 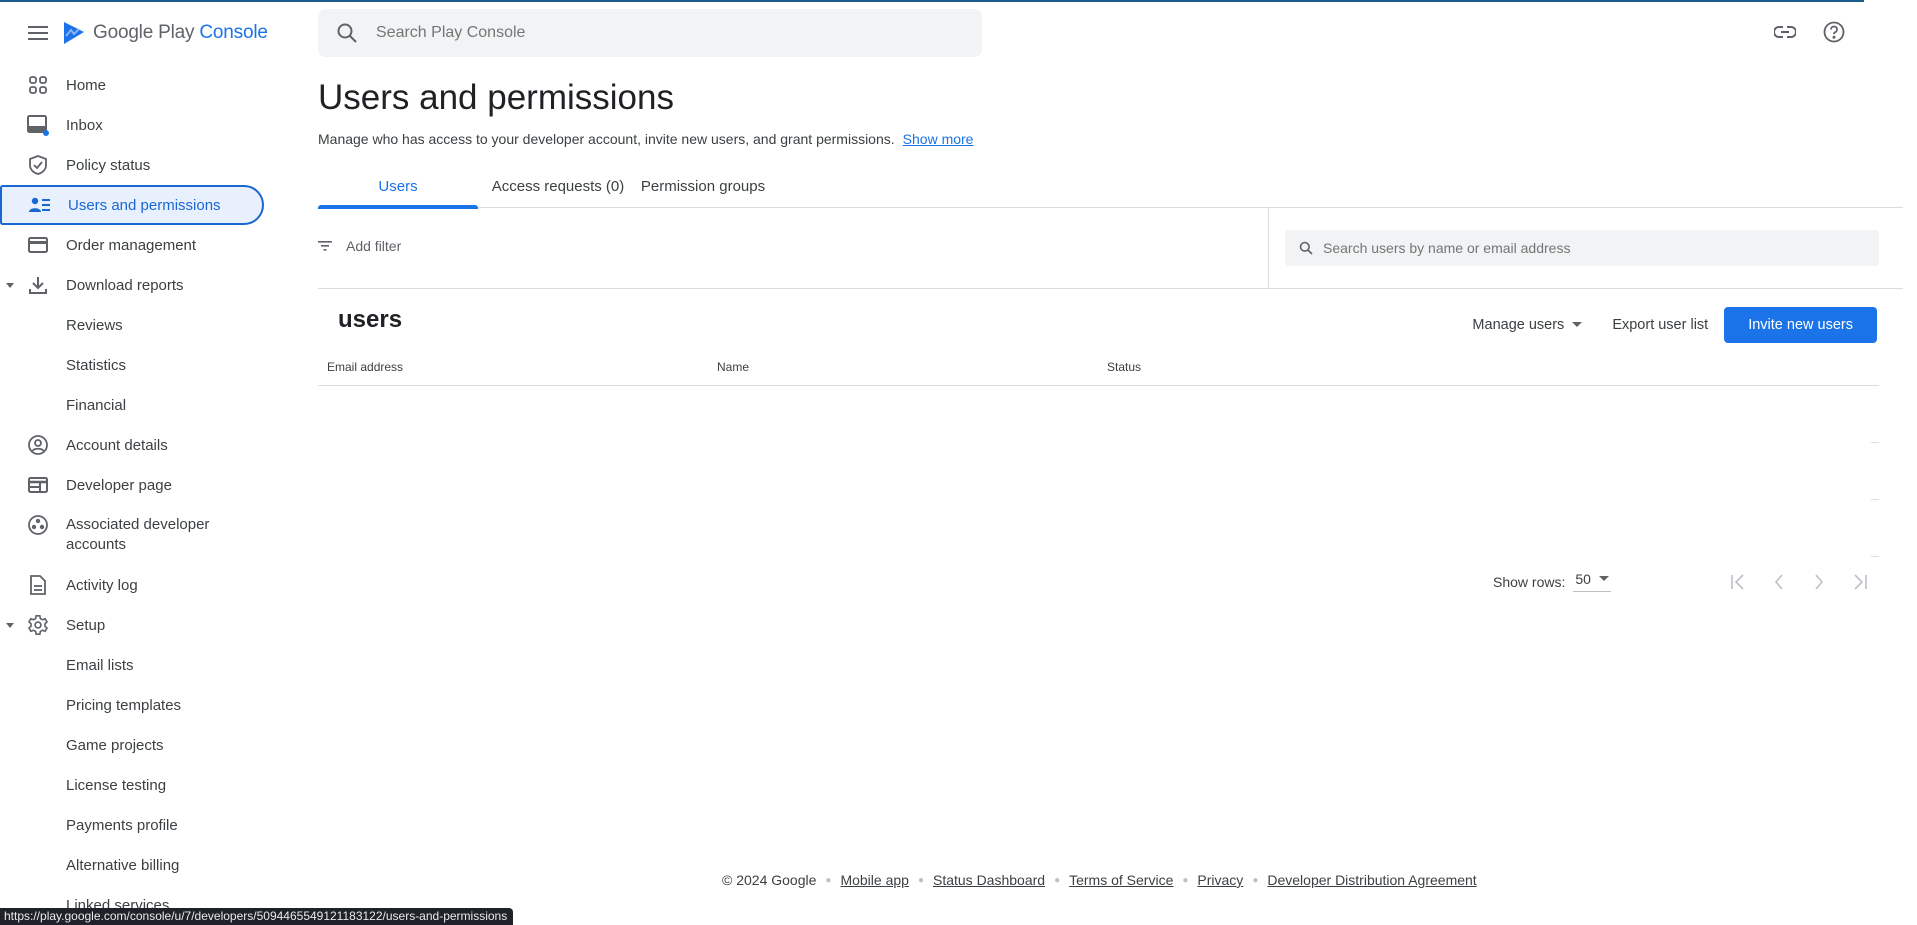 What do you see at coordinates (1660, 325) in the screenshot?
I see `export-user-list-button: Export user list` at bounding box center [1660, 325].